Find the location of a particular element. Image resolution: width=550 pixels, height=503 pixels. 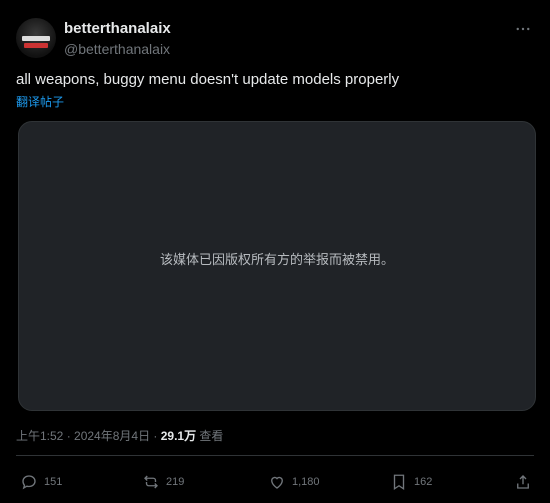

divider is located at coordinates (275, 455).